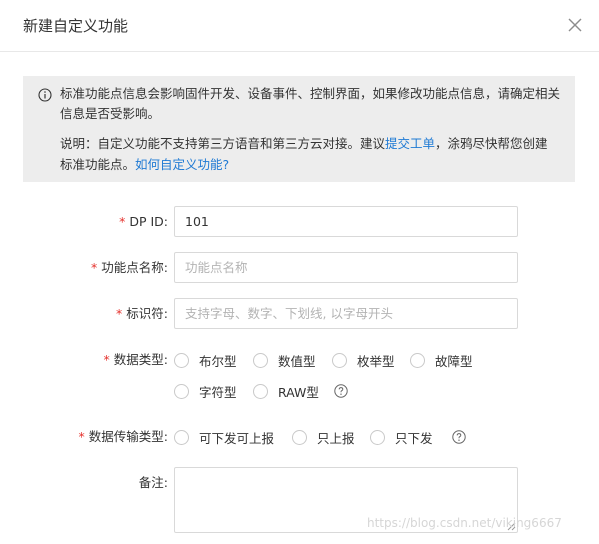  What do you see at coordinates (346, 313) in the screenshot?
I see `identifier-field` at bounding box center [346, 313].